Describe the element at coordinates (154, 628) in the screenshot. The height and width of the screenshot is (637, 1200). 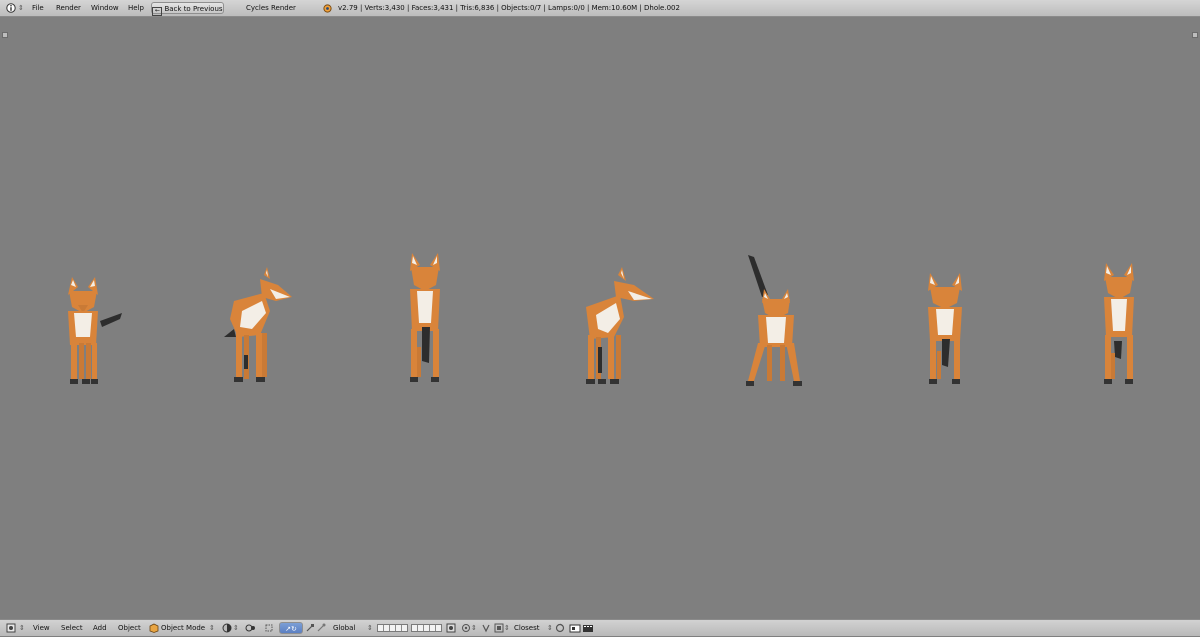
I see `object-mode-cube-icon` at that location.